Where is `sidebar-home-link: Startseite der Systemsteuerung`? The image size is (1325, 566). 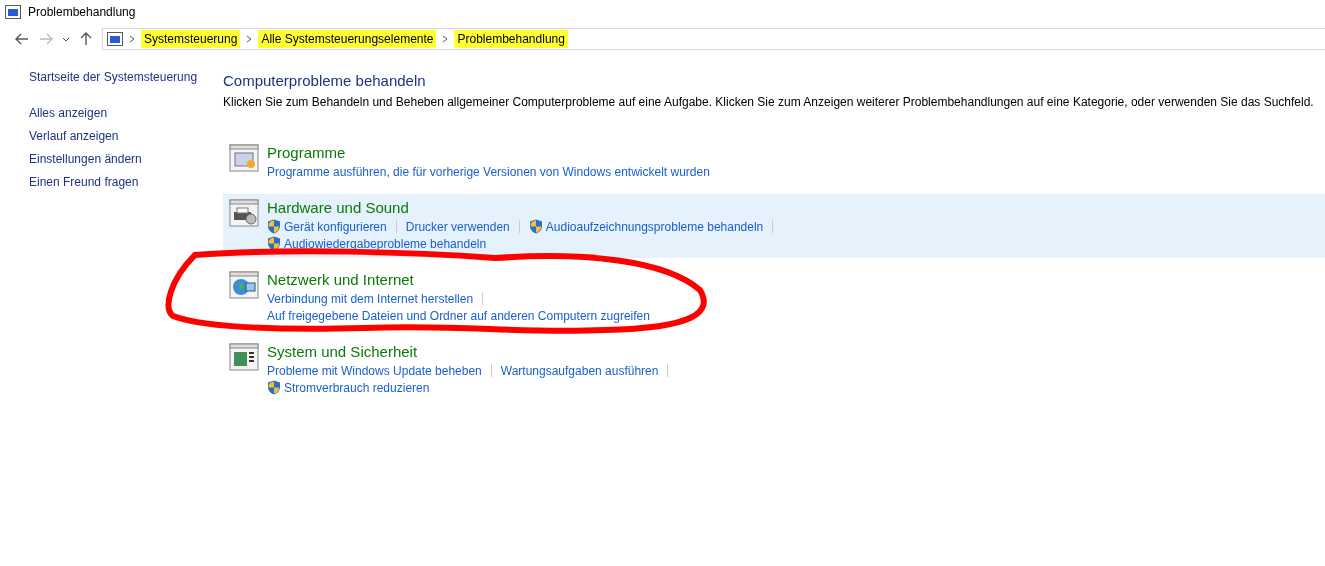 sidebar-home-link: Startseite der Systemsteuerung is located at coordinates (113, 77).